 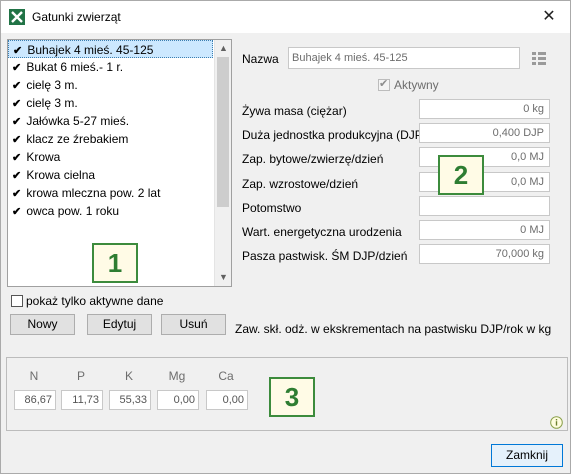 What do you see at coordinates (549, 17) in the screenshot?
I see `close-icon: ✕` at bounding box center [549, 17].